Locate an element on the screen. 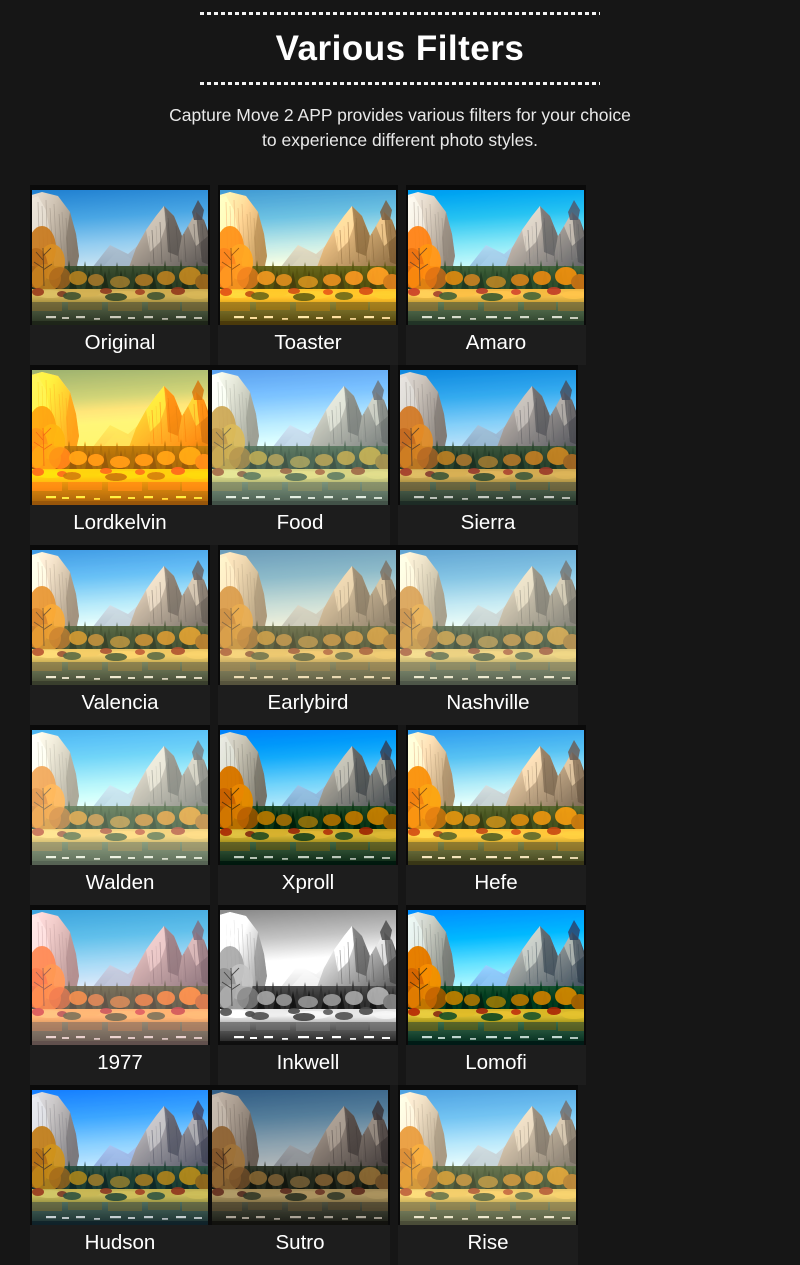 The image size is (800, 1265). filter-name-label: Walden is located at coordinates (120, 885).